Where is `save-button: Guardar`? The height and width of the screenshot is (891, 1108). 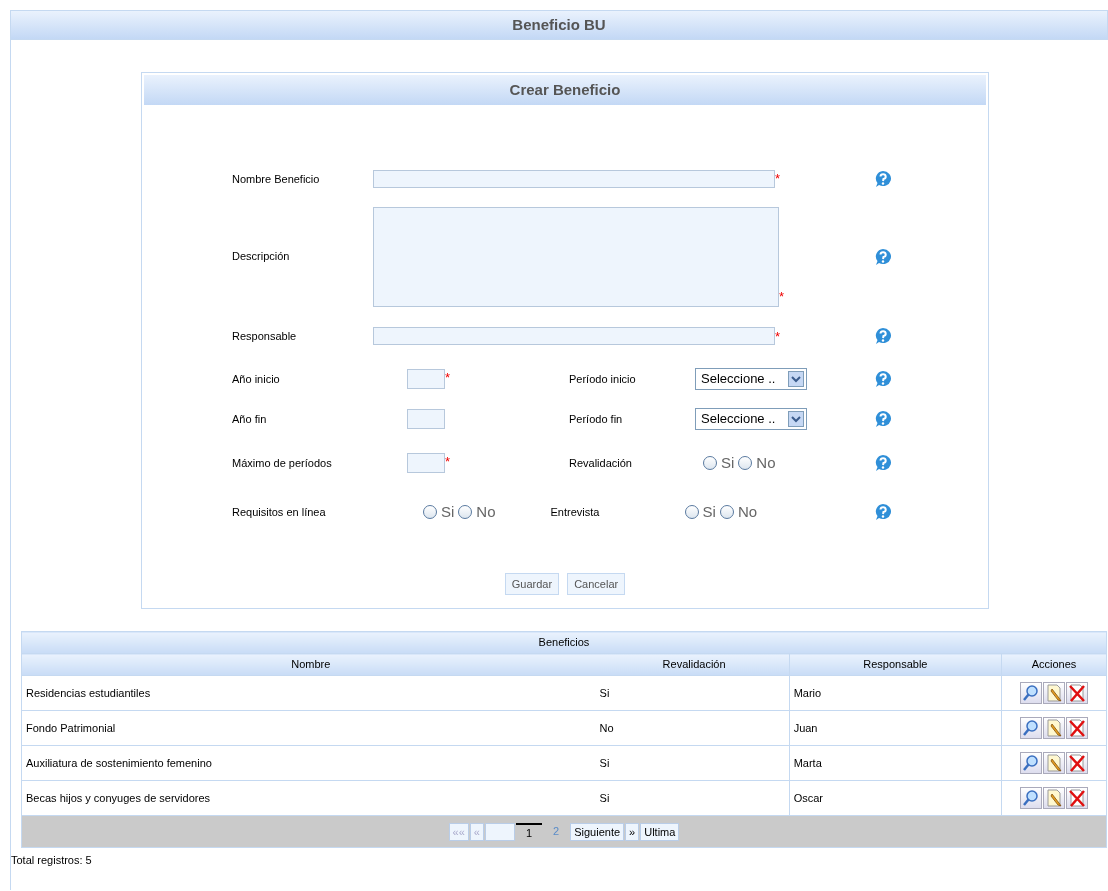 save-button: Guardar is located at coordinates (532, 584).